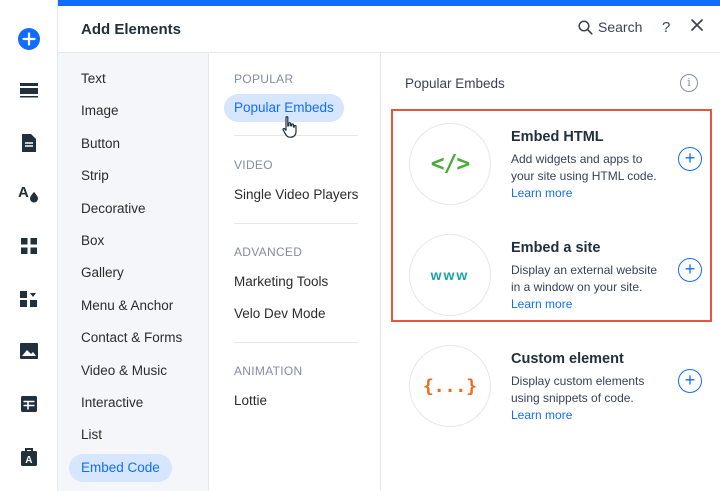 The width and height of the screenshot is (720, 491). I want to click on content-title: Popular Embeds, so click(455, 83).